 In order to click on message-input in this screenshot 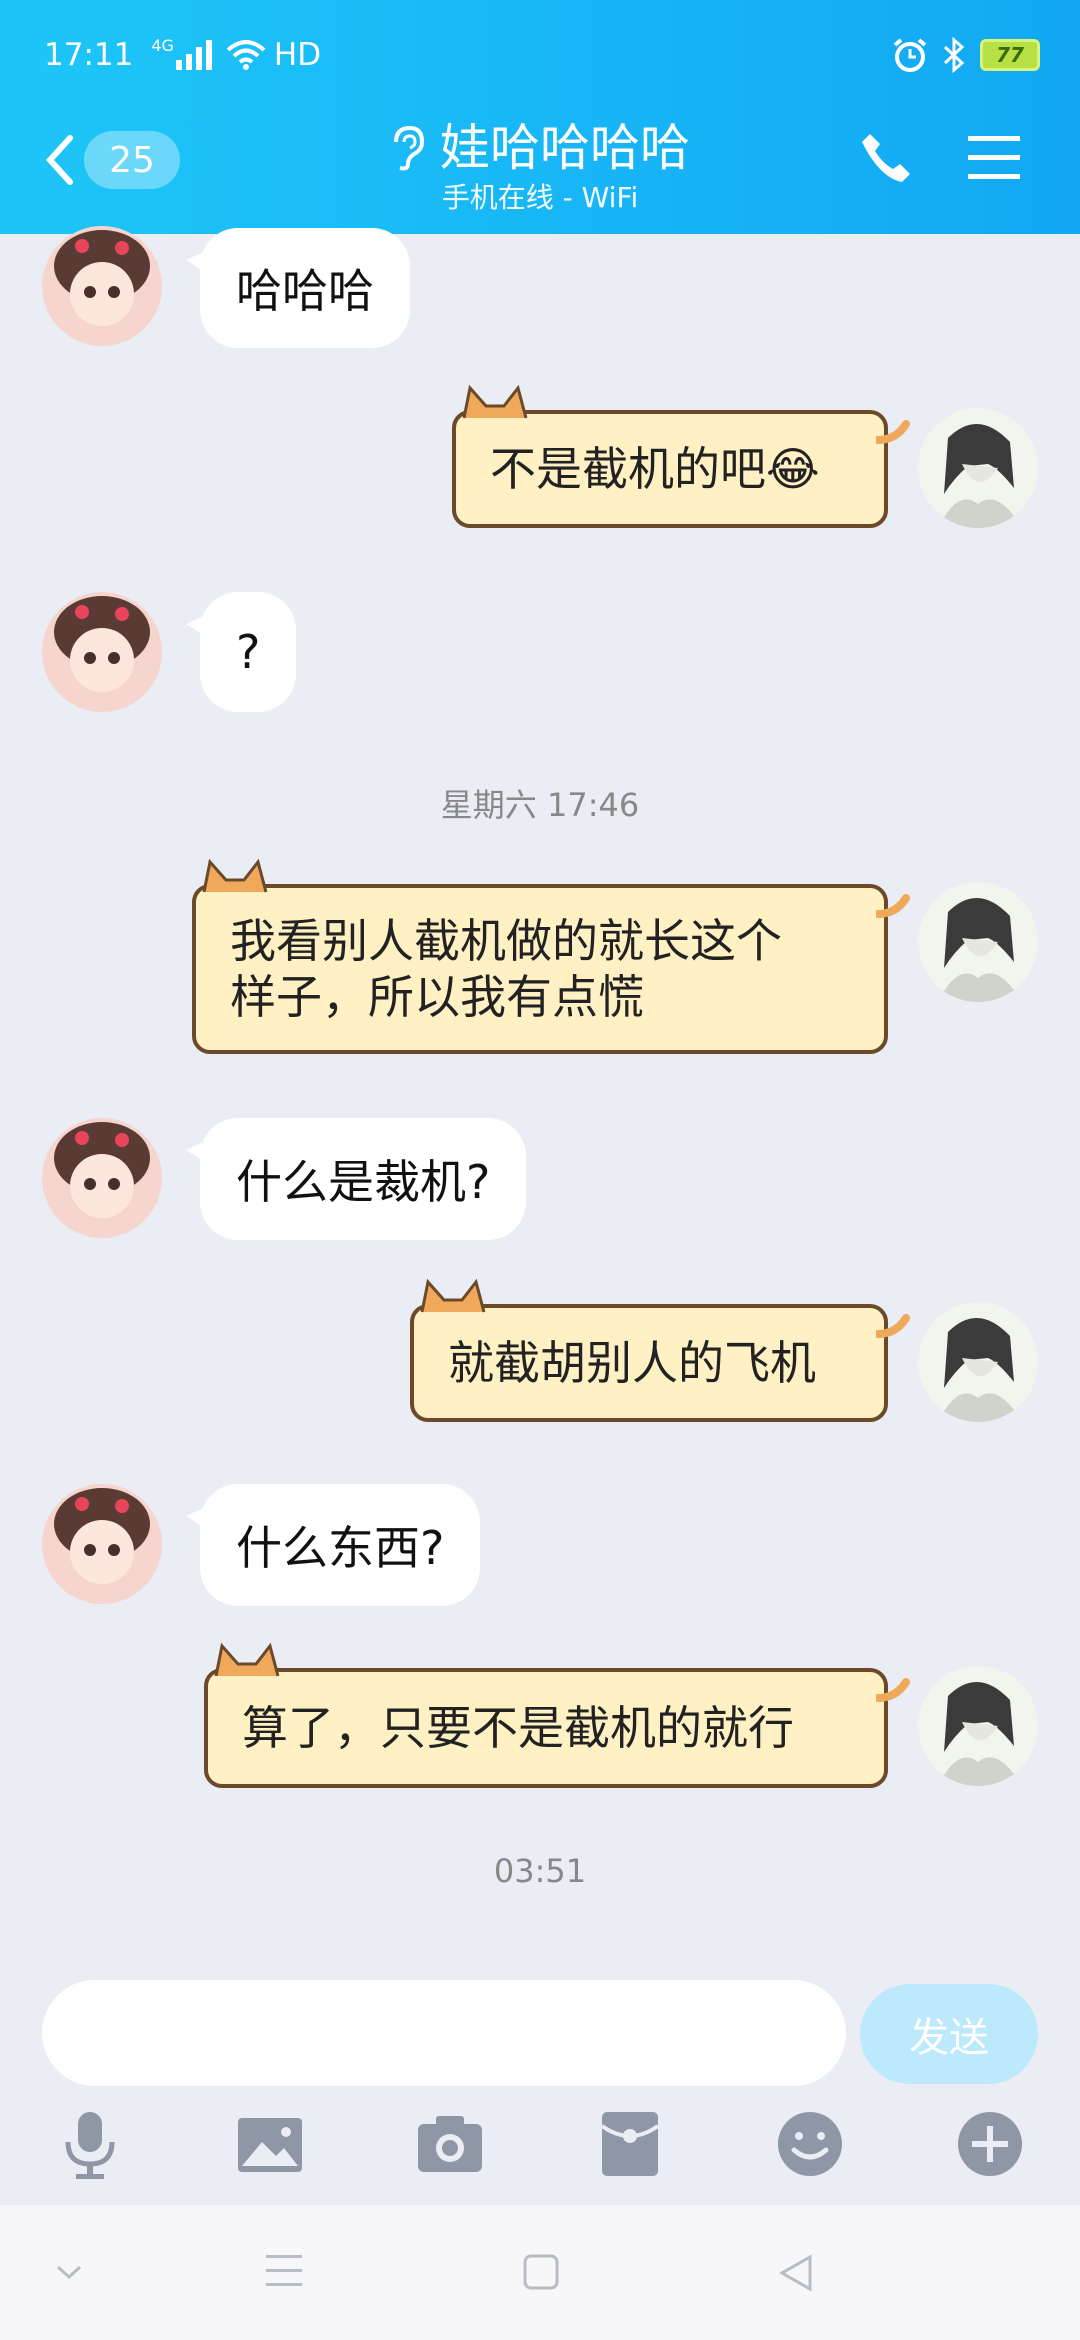, I will do `click(444, 2033)`.